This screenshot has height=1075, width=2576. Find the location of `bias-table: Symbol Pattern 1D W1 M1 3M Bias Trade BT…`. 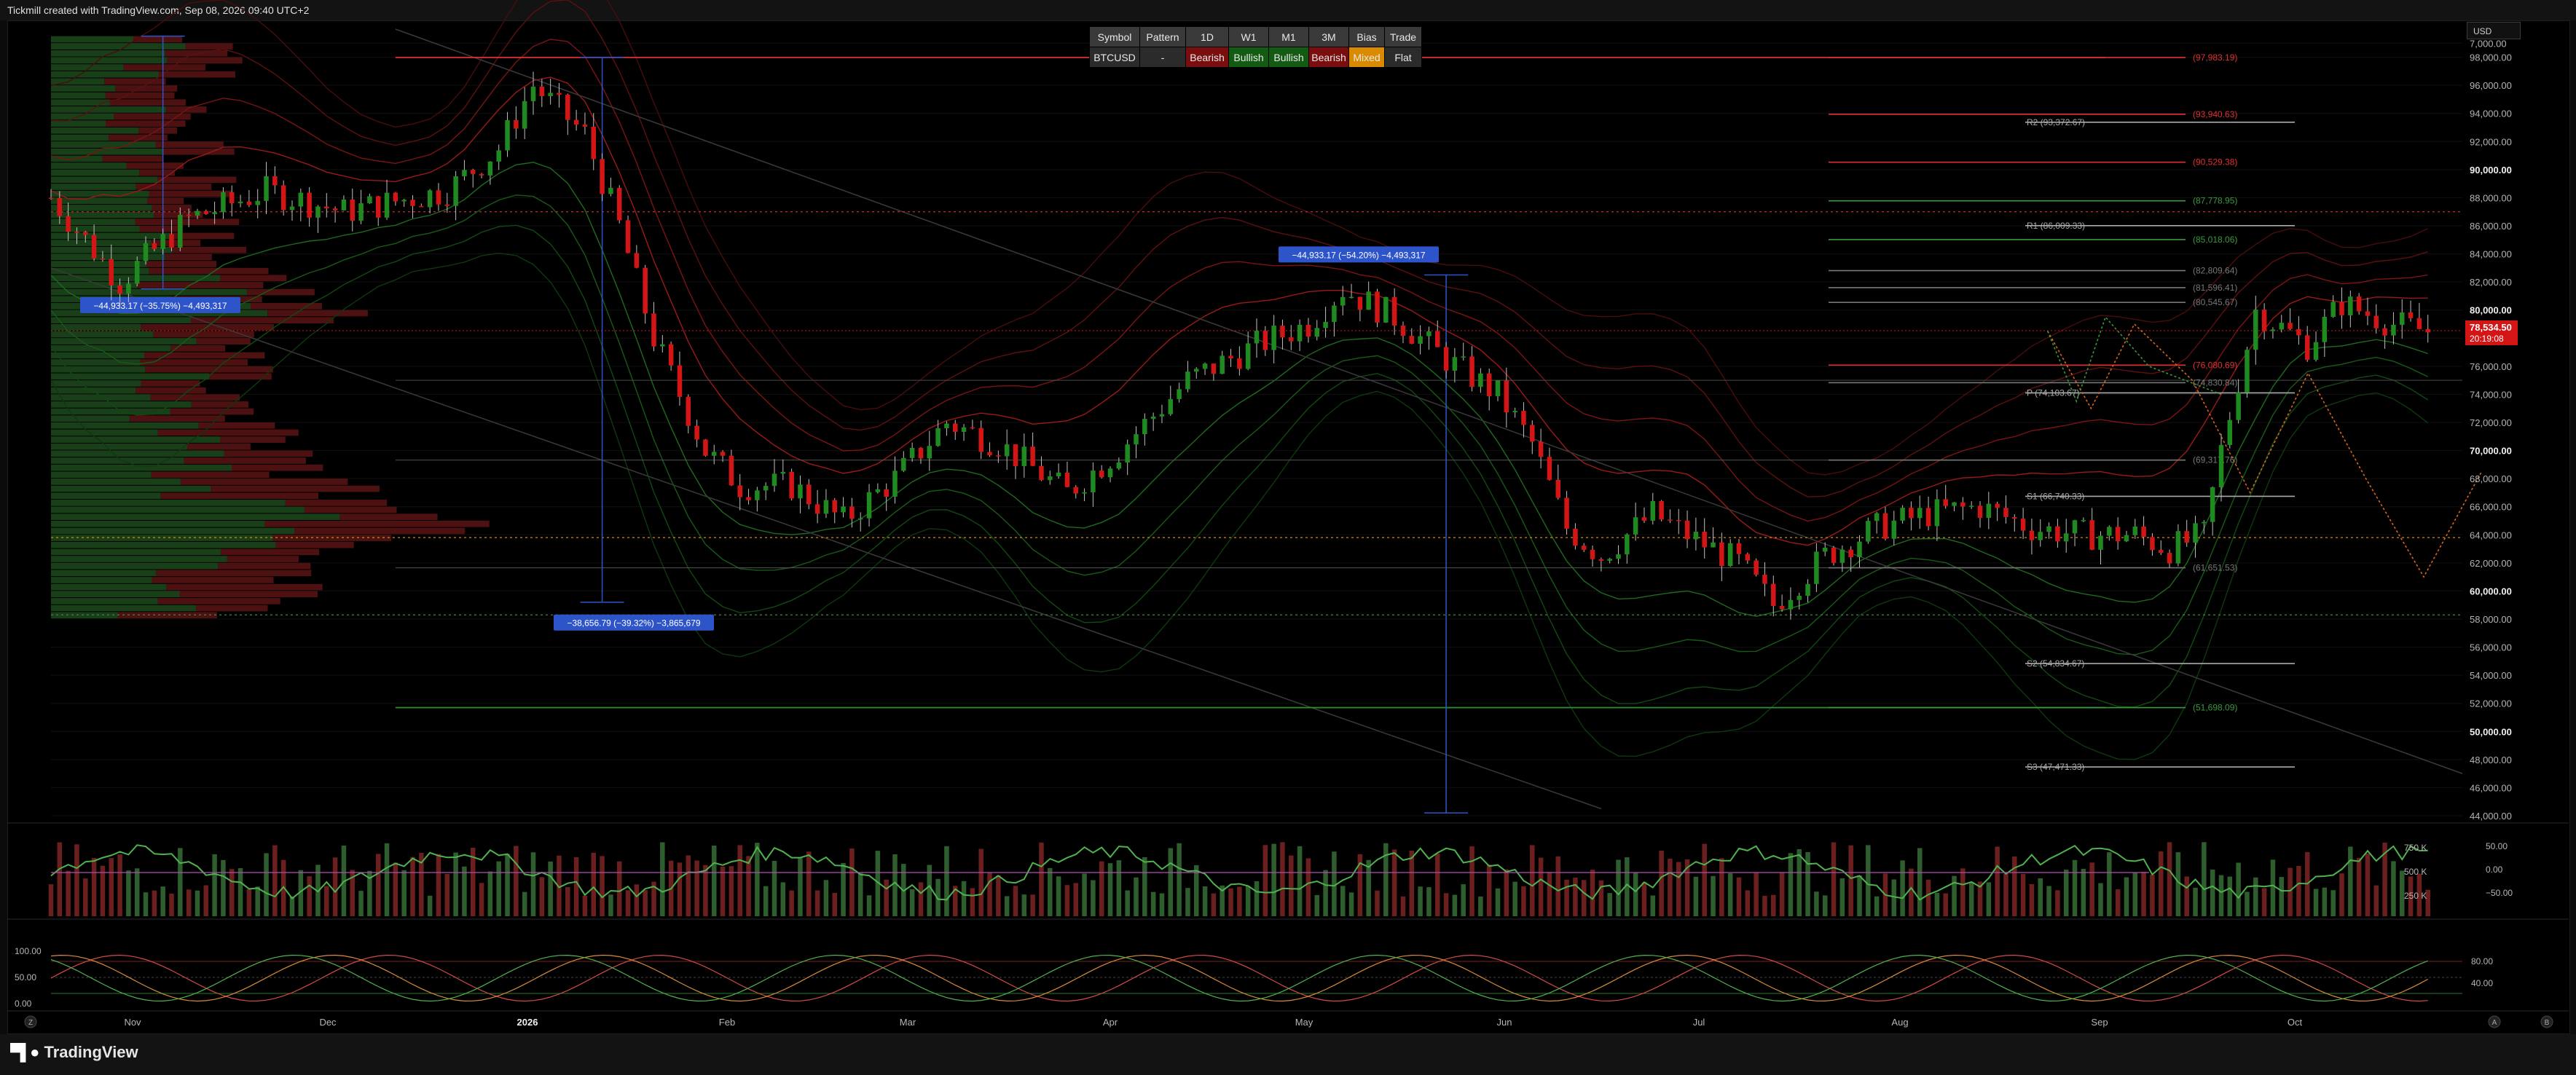

bias-table: Symbol Pattern 1D W1 M1 3M Bias Trade BT… is located at coordinates (1255, 47).